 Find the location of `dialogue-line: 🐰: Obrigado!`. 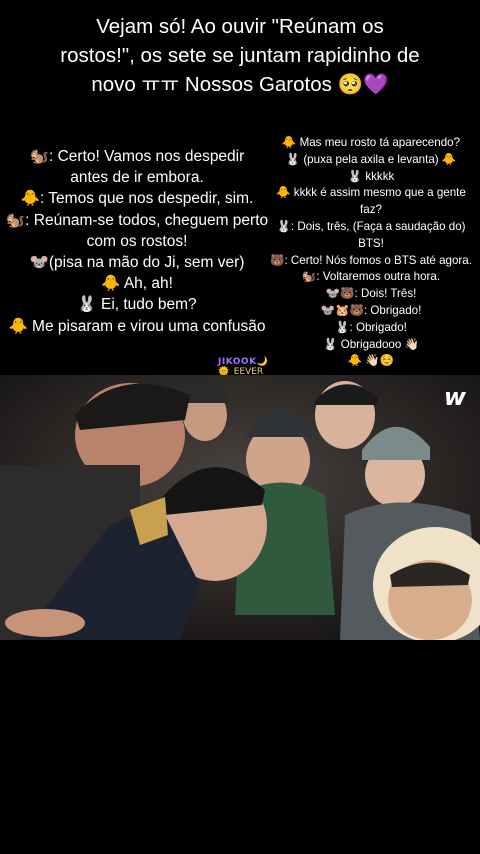

dialogue-line: 🐰: Obrigado! is located at coordinates (371, 327).